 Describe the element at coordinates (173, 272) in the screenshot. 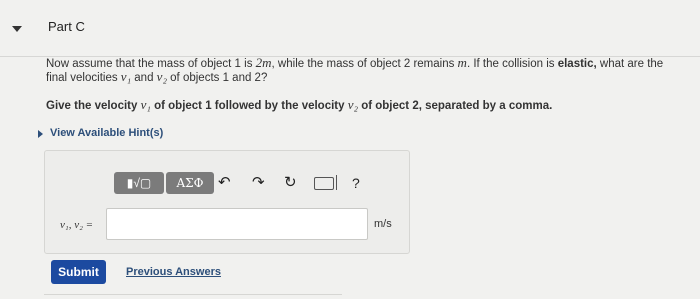

I see `previous-answers-link: Previous Answers` at that location.